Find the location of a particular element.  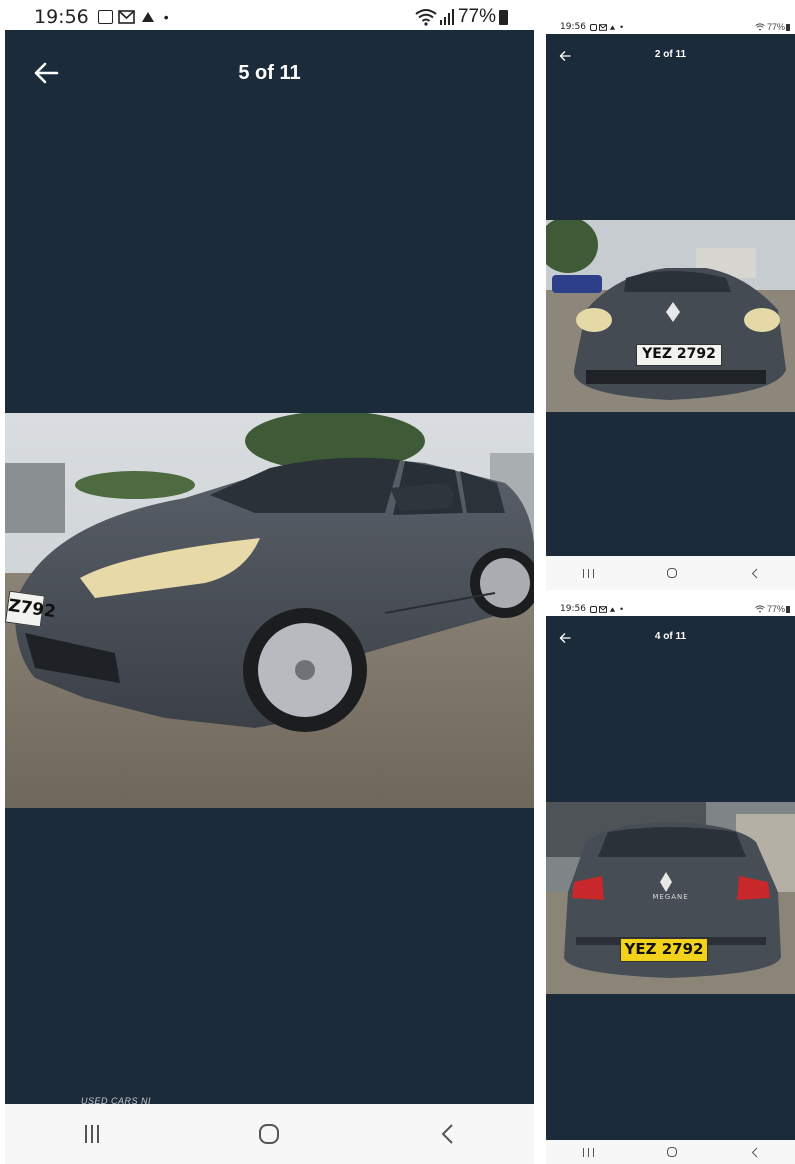

bottom-thumb-viewer: 4 of 11 MEGANE YEZ 2792 is located at coordinates (670, 878).